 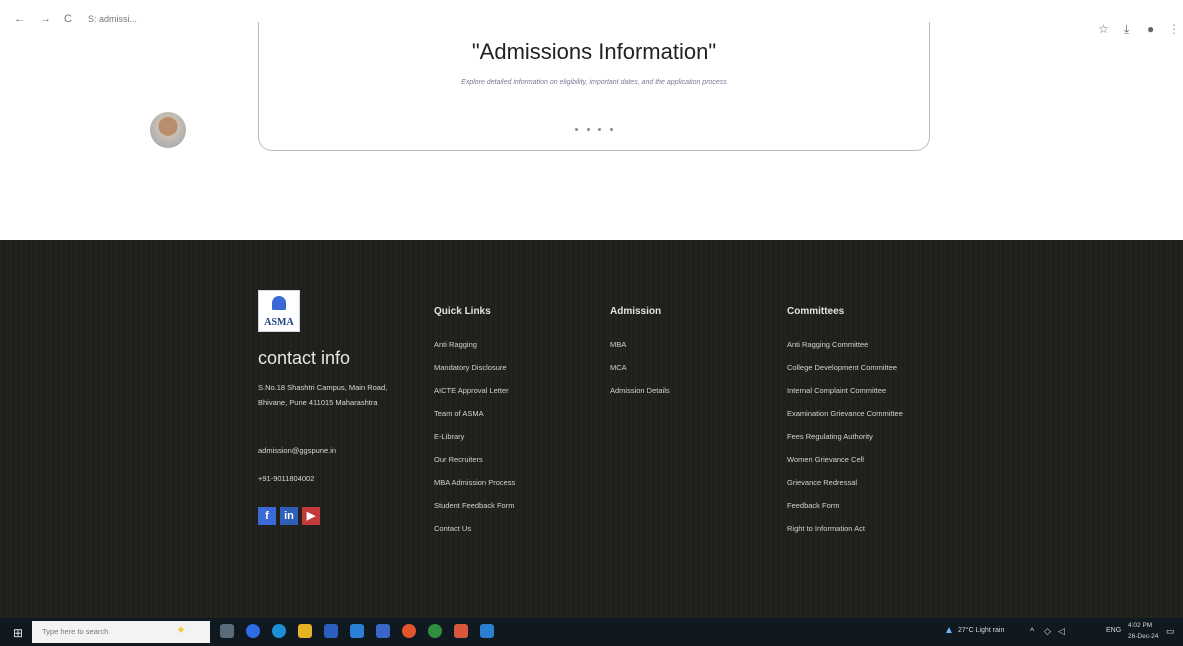 What do you see at coordinates (594, 127) in the screenshot?
I see `carousel-dots` at bounding box center [594, 127].